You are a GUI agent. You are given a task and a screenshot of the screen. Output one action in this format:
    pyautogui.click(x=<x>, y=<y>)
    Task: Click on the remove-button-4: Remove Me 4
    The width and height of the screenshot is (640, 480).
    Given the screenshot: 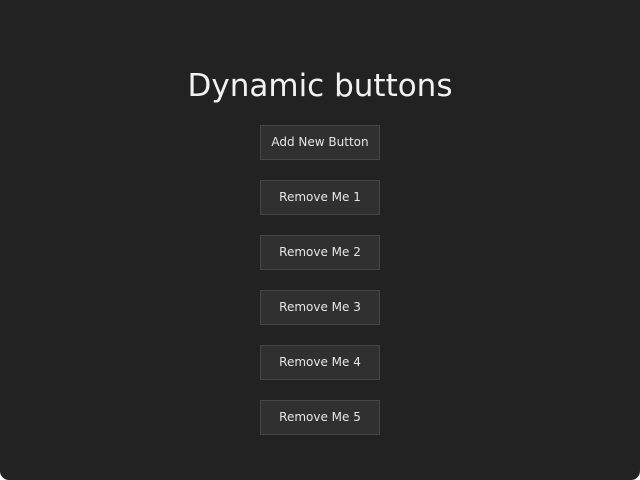 What is the action you would take?
    pyautogui.click(x=320, y=362)
    